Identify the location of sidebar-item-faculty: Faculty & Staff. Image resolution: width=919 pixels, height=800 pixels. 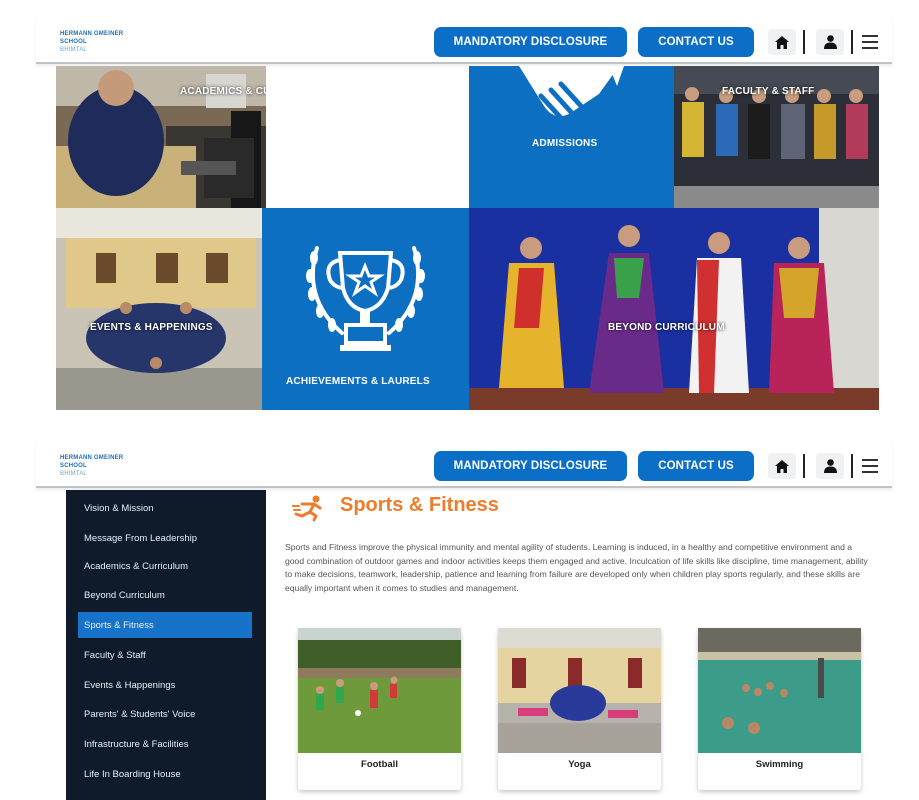
(165, 655).